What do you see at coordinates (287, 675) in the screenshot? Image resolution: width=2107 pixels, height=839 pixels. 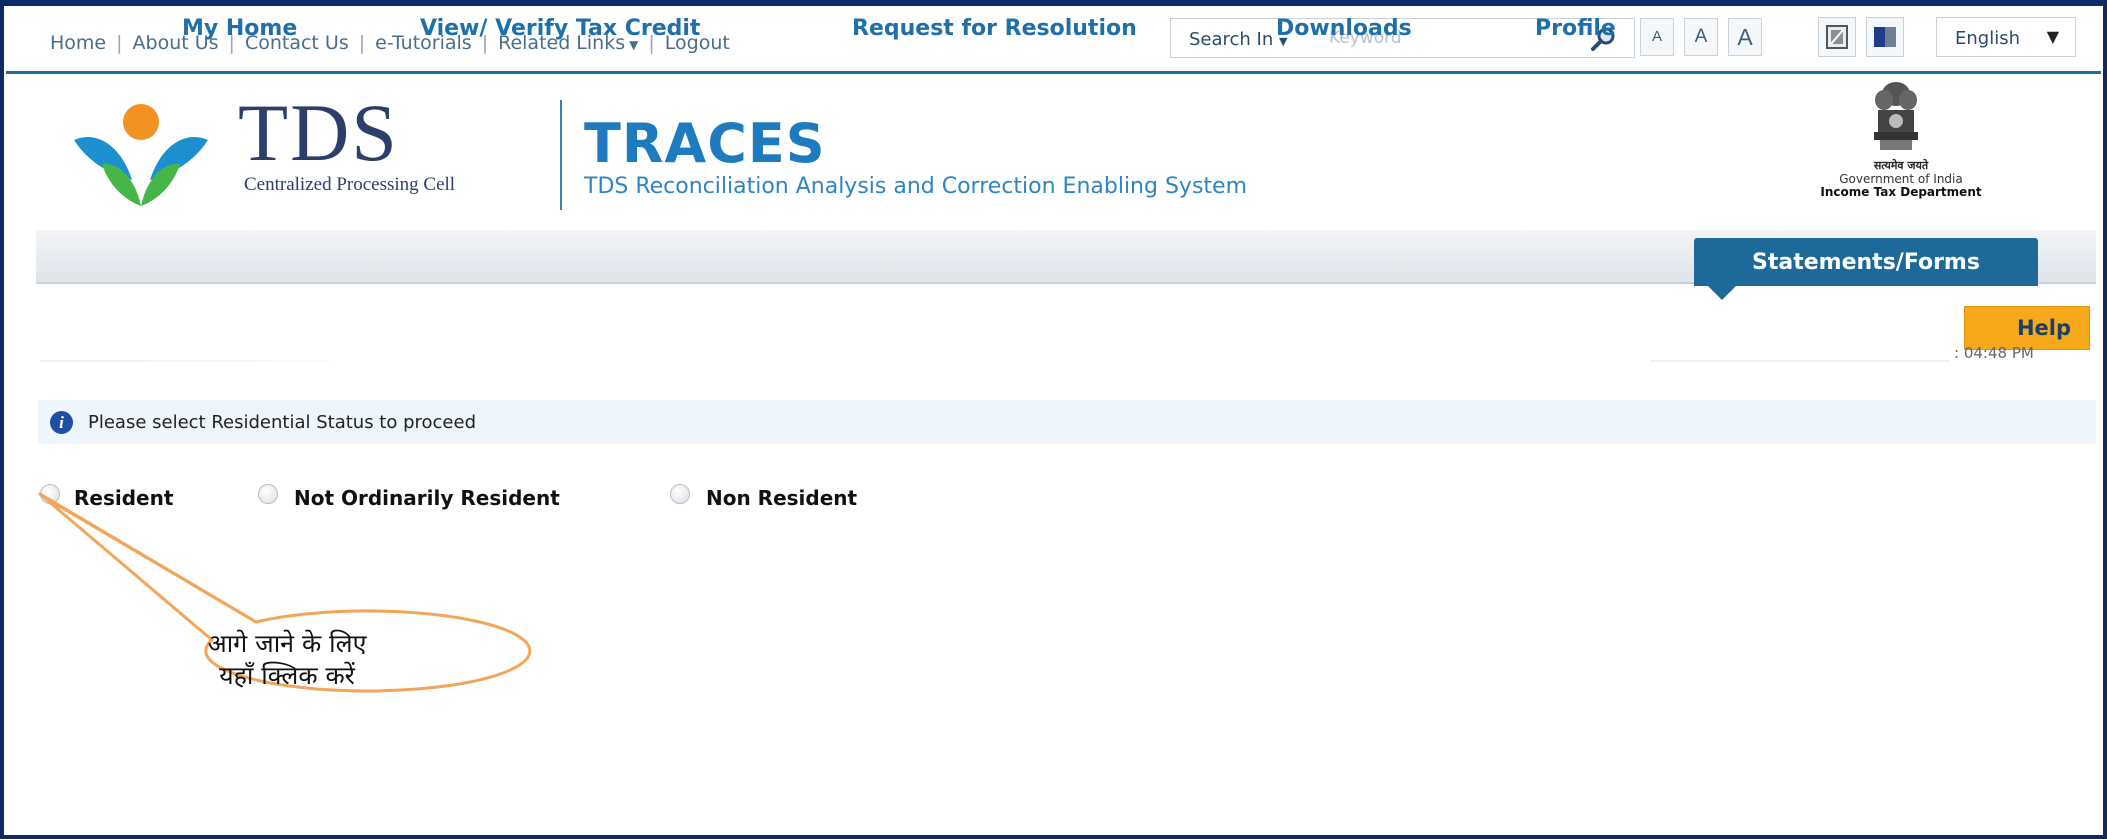 I see `callout-line-2: यहाँ क्लिक करें` at bounding box center [287, 675].